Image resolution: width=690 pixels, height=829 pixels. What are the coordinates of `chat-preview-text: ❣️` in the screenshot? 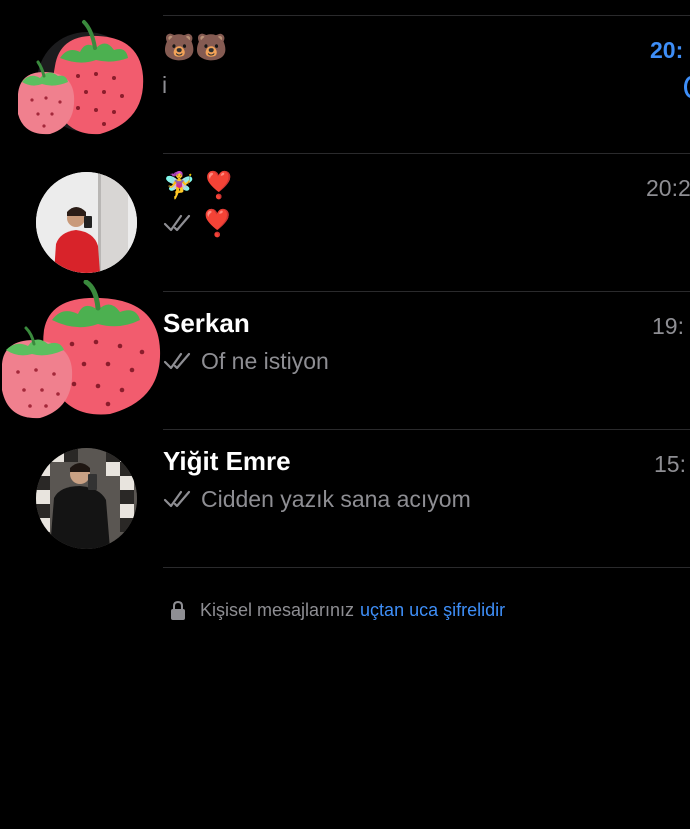 It's located at (217, 223).